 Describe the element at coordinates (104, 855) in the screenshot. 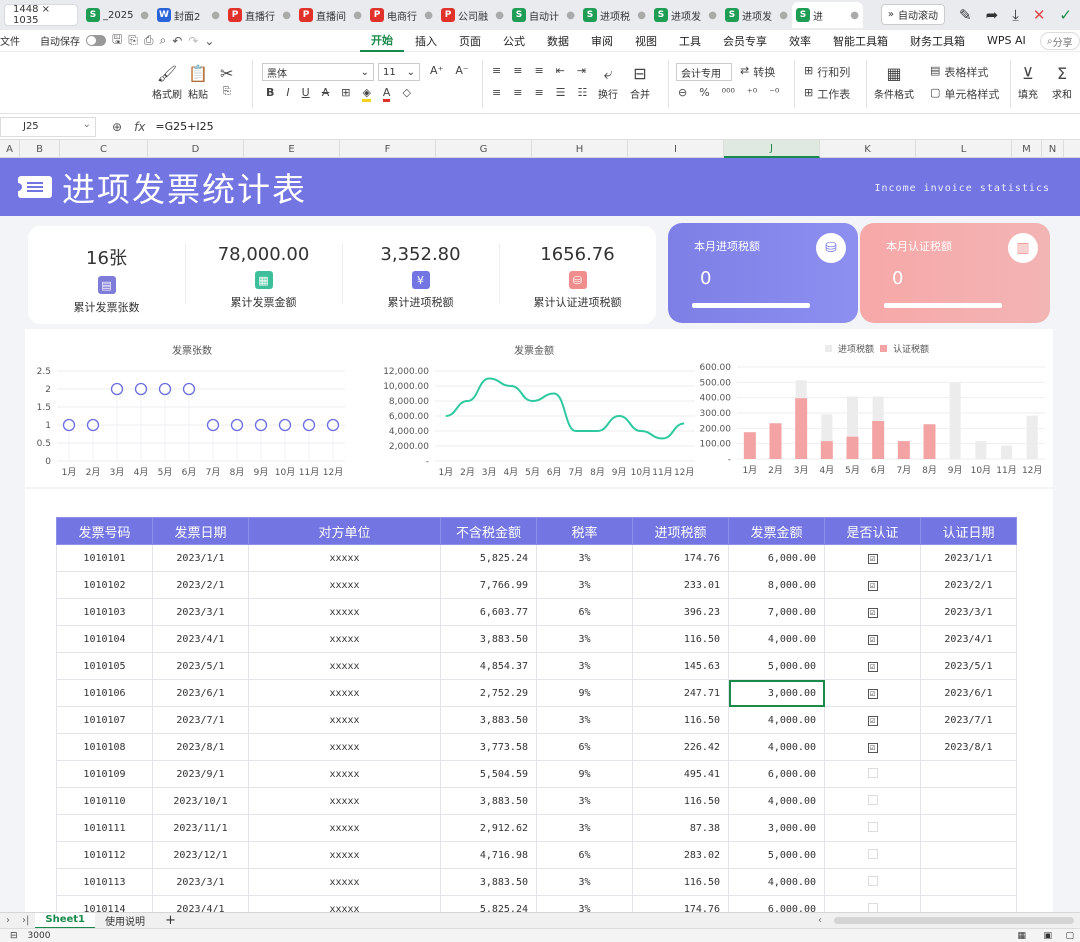

I see `table-cell: 1010112` at that location.